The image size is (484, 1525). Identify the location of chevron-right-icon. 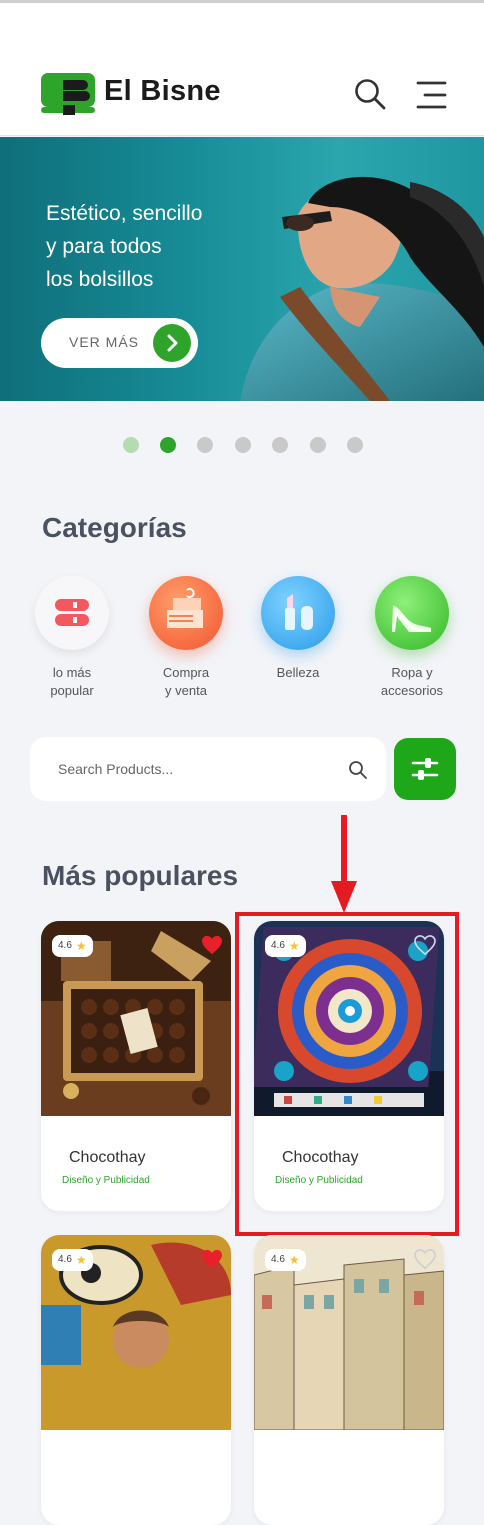
(172, 343).